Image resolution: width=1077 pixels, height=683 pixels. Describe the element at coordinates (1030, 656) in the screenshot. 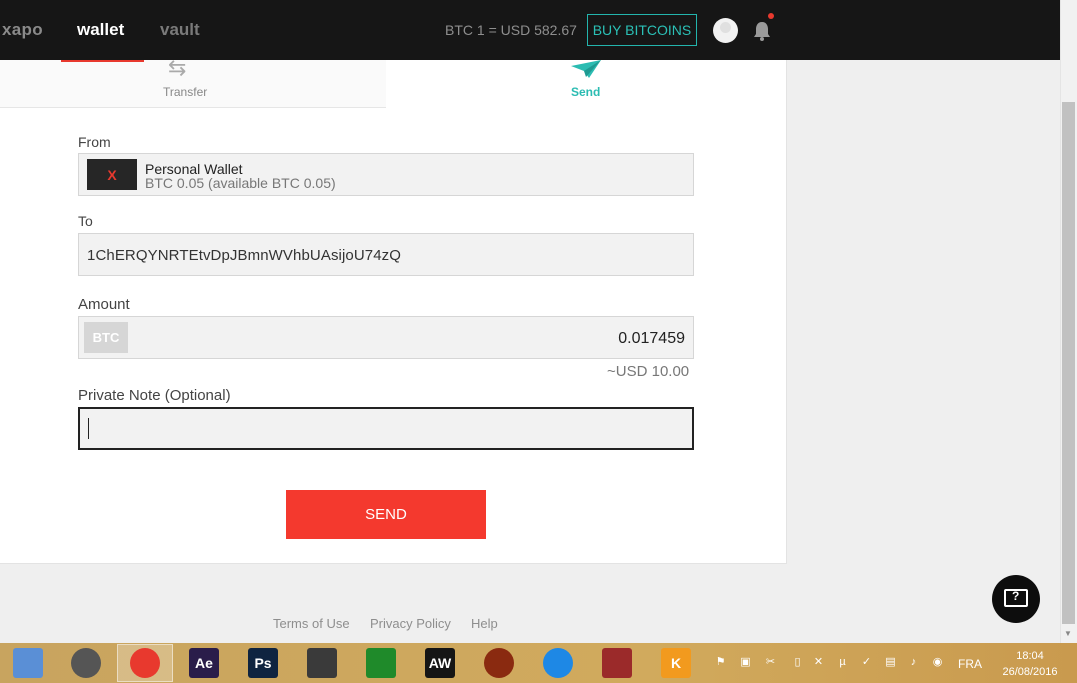

I see `clock-time: 18:04` at that location.